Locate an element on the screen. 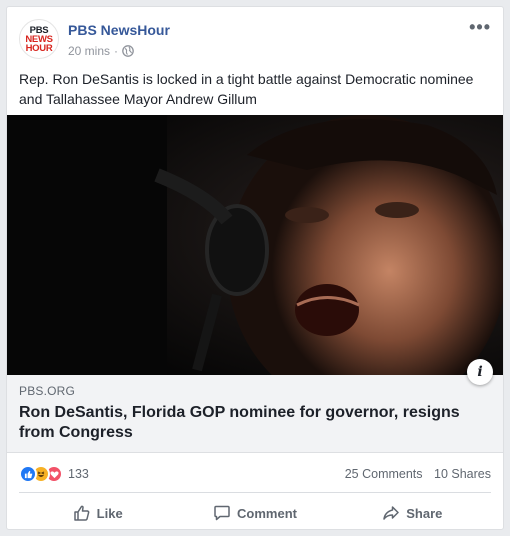  share-label: Share is located at coordinates (424, 513).